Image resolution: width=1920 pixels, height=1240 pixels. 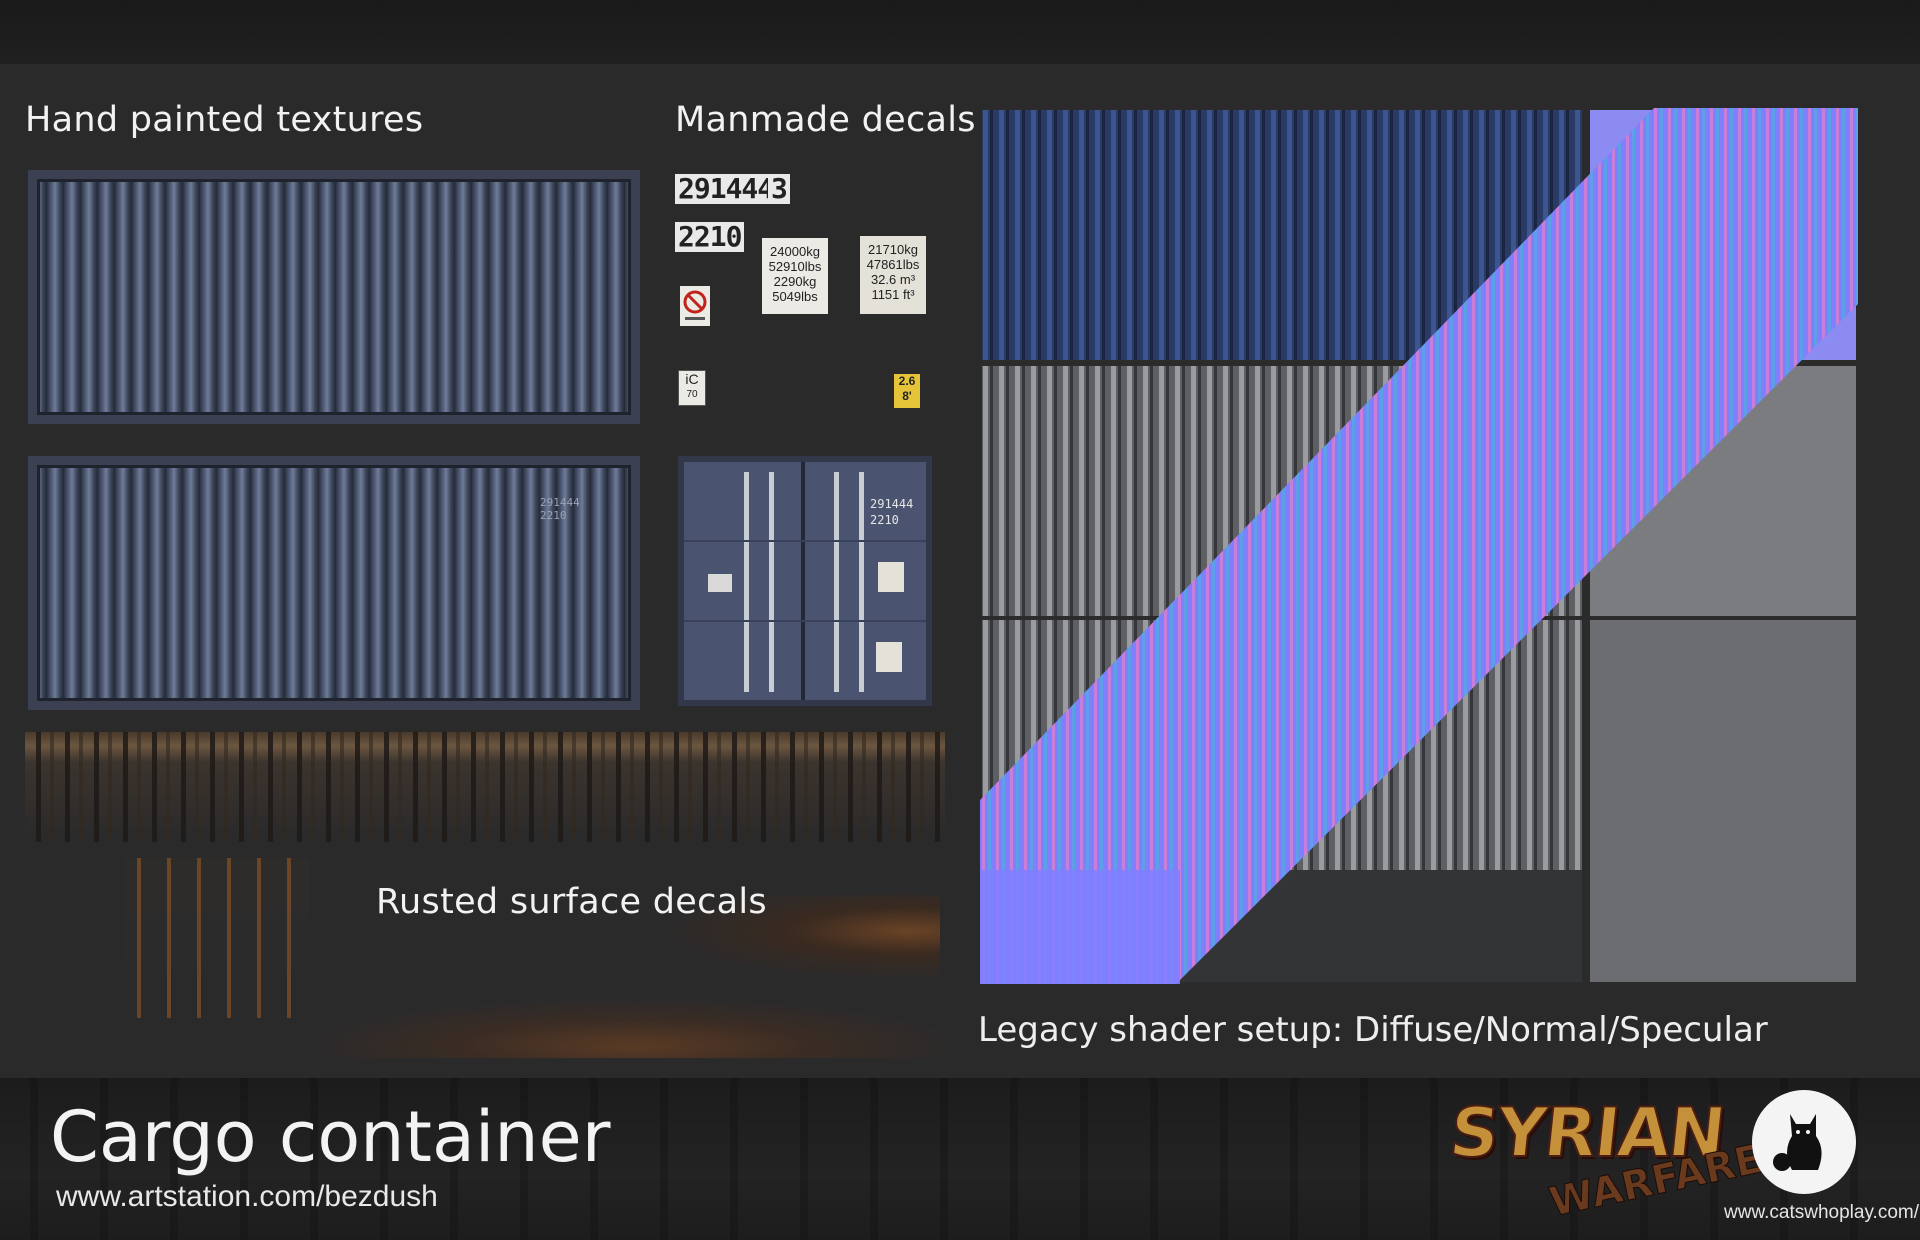 I want to click on artstation-link: www.artstation.com/bezdush, so click(x=247, y=1197).